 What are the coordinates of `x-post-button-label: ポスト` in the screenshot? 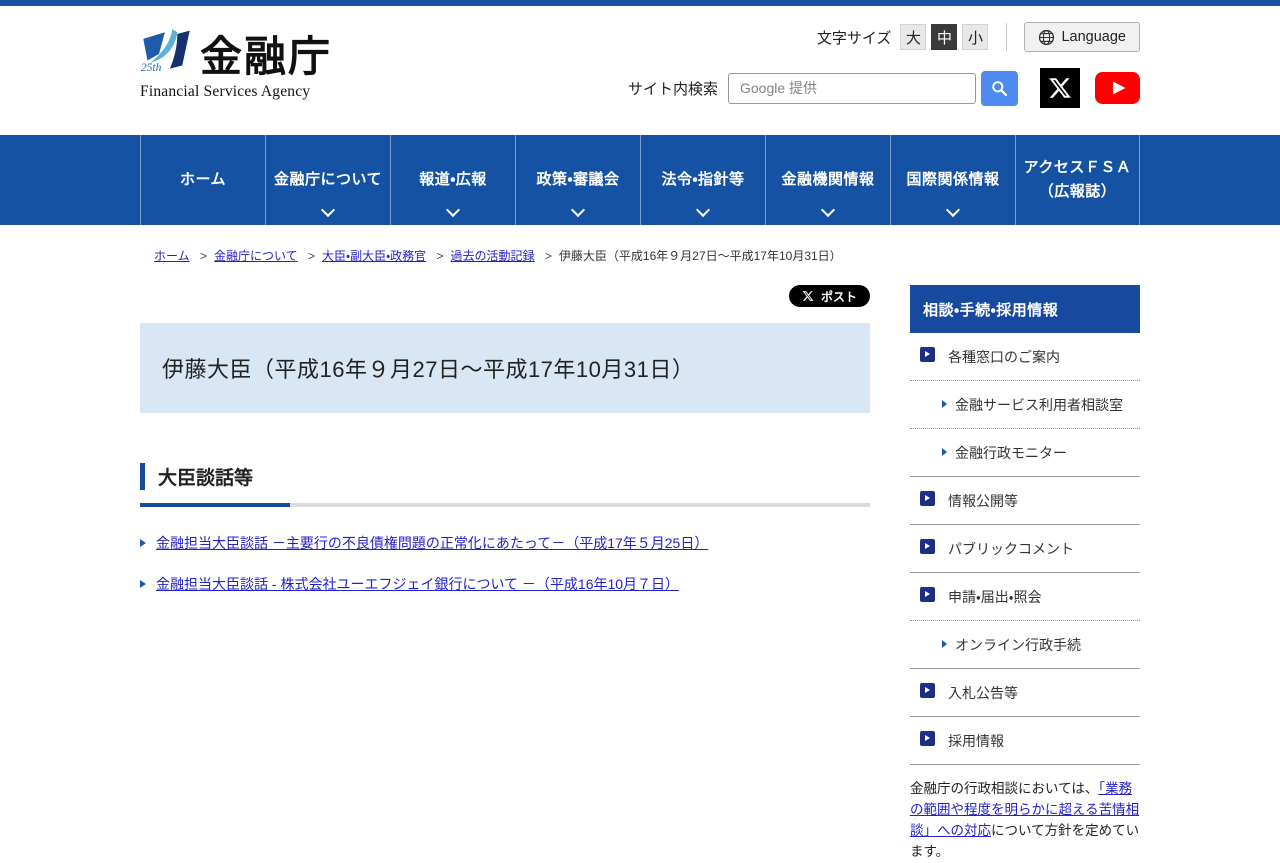 It's located at (838, 296).